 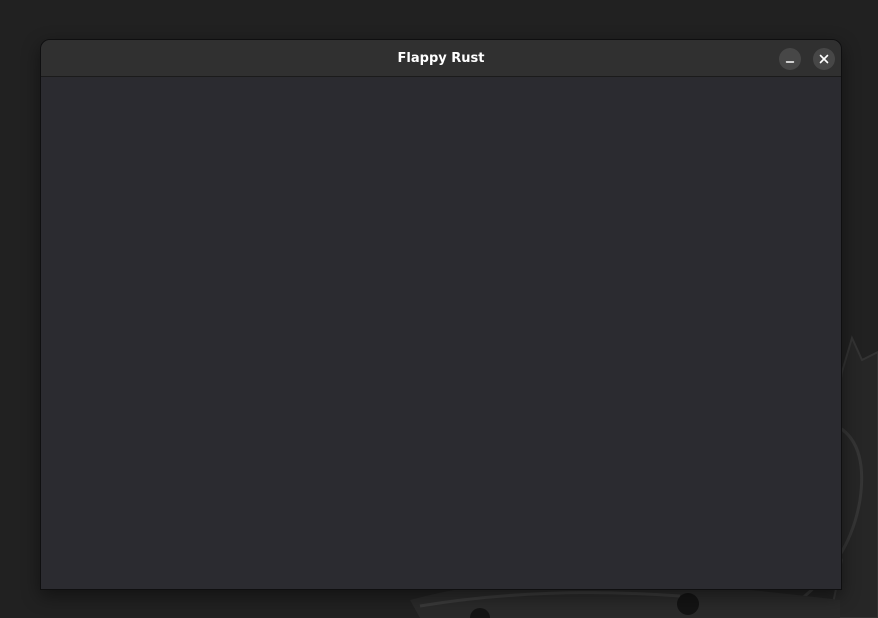 I want to click on window-title: Flappy Rust, so click(x=441, y=58).